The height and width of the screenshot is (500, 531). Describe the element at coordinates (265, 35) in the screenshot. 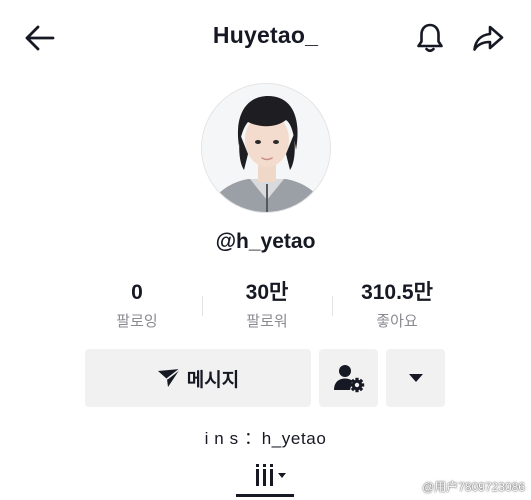

I see `page-title: Huyetao_` at that location.